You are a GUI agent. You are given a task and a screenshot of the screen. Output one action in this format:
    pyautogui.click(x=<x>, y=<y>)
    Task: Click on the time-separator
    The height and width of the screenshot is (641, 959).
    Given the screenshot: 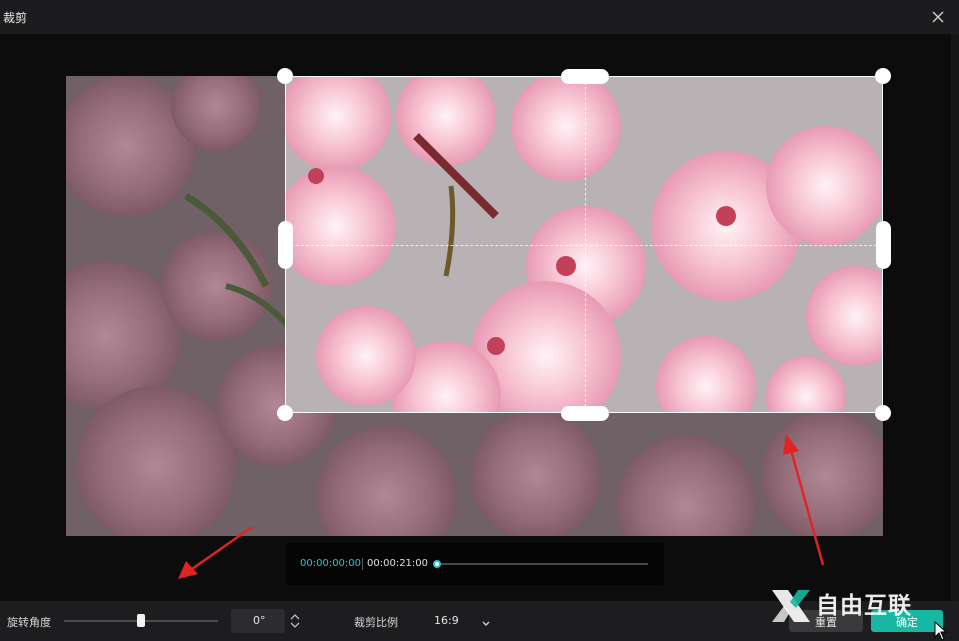 What is the action you would take?
    pyautogui.click(x=362, y=564)
    